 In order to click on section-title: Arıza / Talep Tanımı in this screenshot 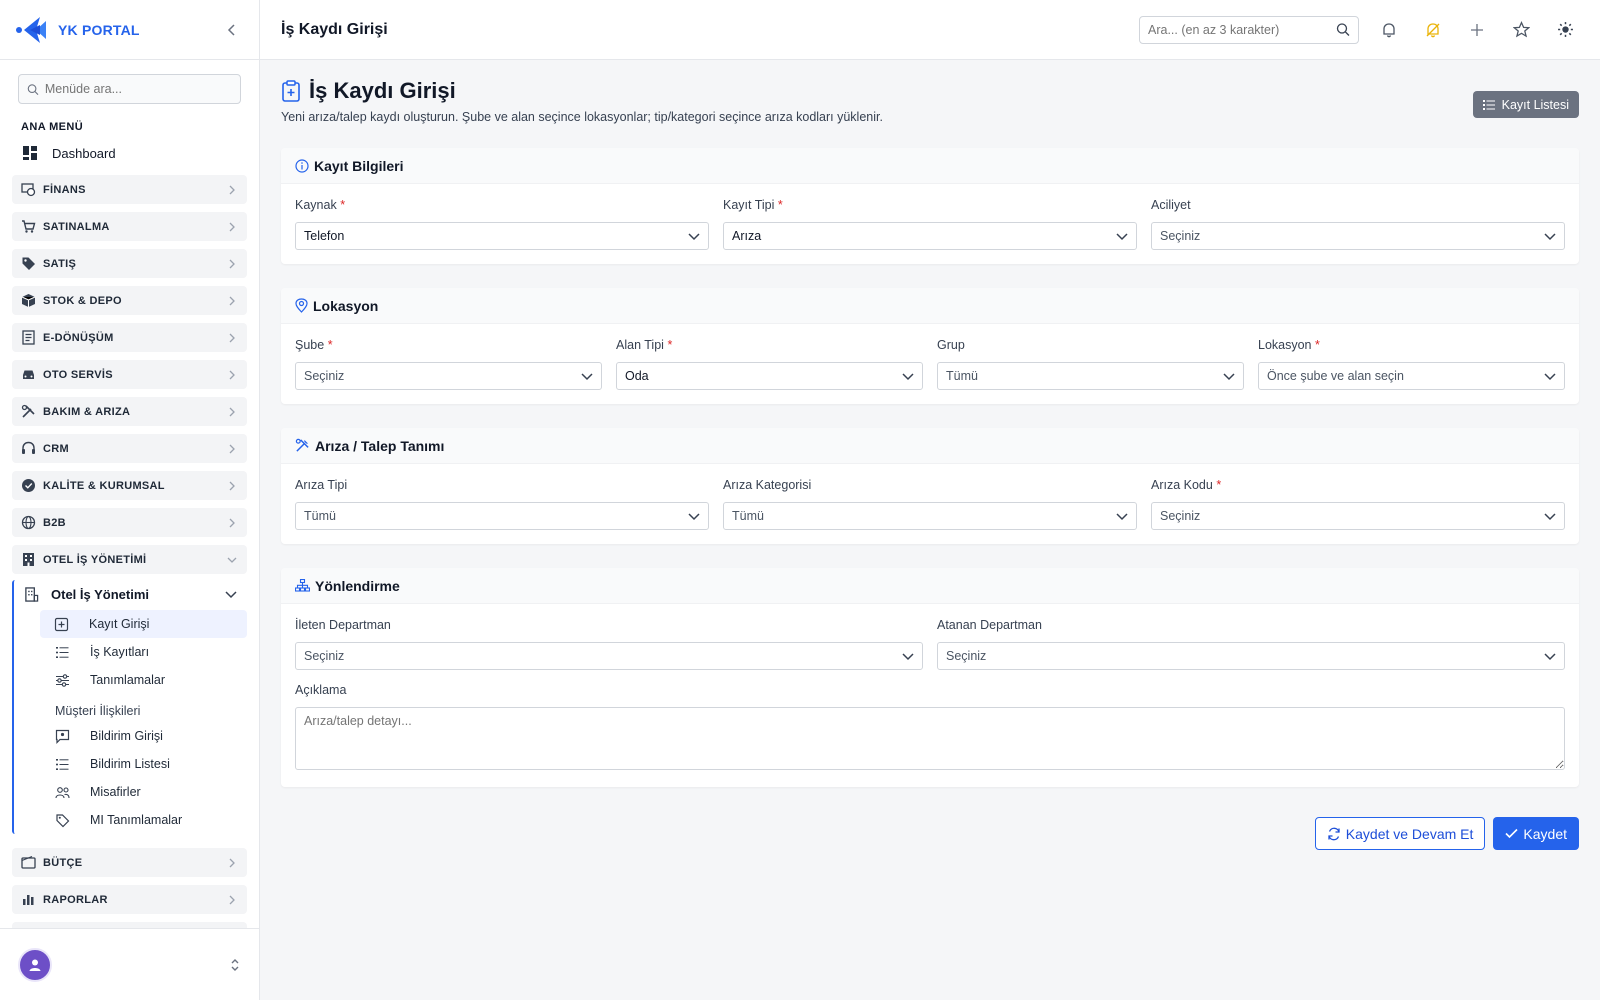, I will do `click(380, 445)`.